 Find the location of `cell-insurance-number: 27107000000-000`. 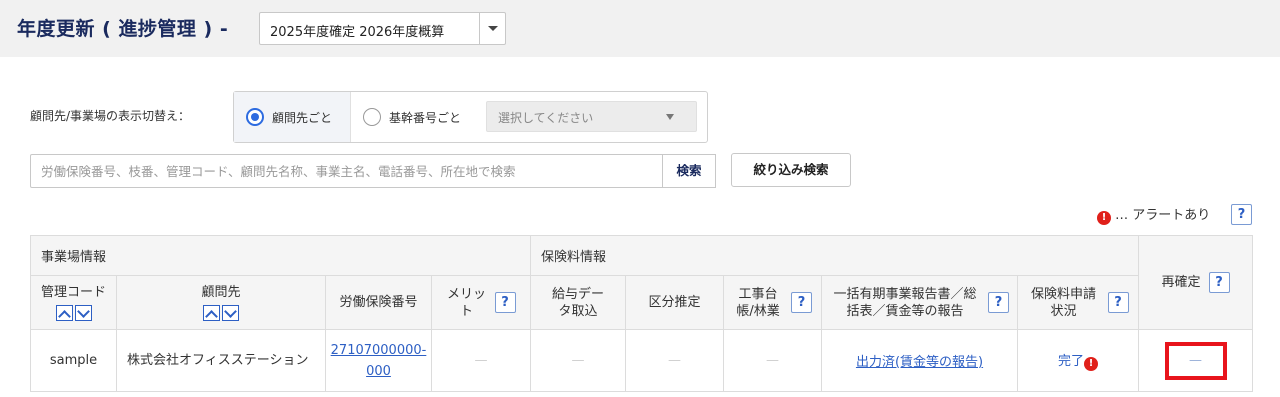

cell-insurance-number: 27107000000-000 is located at coordinates (378, 360).